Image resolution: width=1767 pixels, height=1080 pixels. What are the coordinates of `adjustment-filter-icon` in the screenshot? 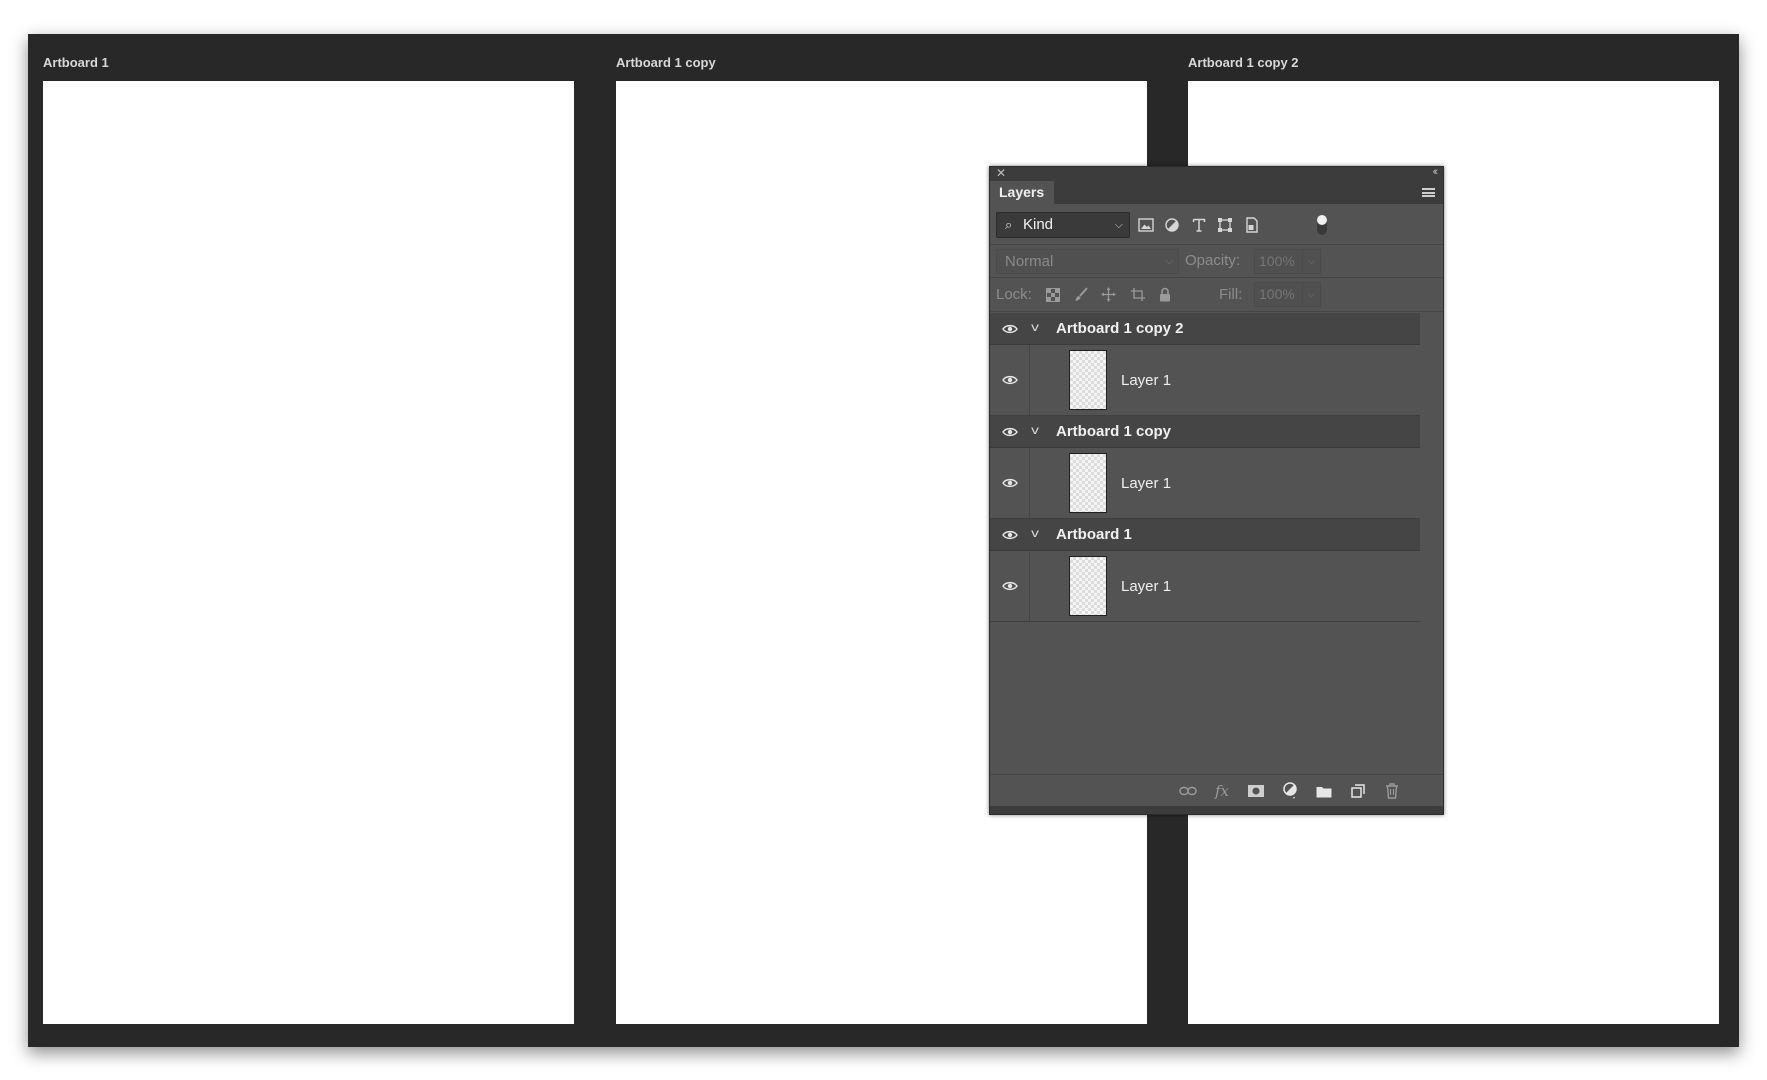 It's located at (1172, 225).